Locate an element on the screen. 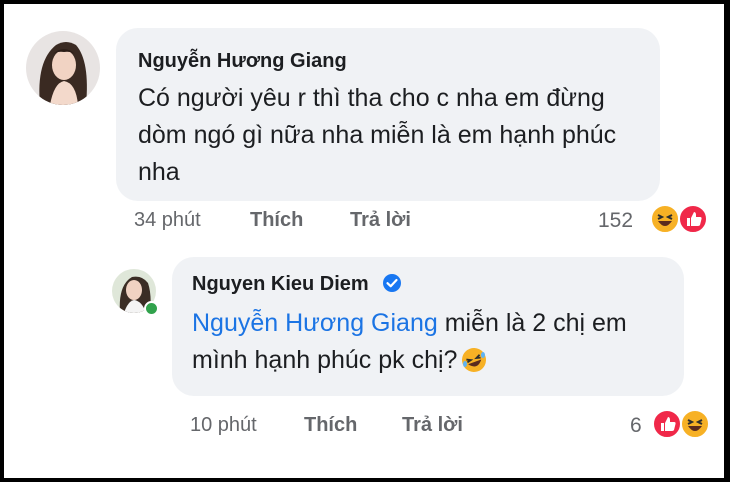 The image size is (730, 482). comment-author: Nguyễn Hương Giang is located at coordinates (242, 61).